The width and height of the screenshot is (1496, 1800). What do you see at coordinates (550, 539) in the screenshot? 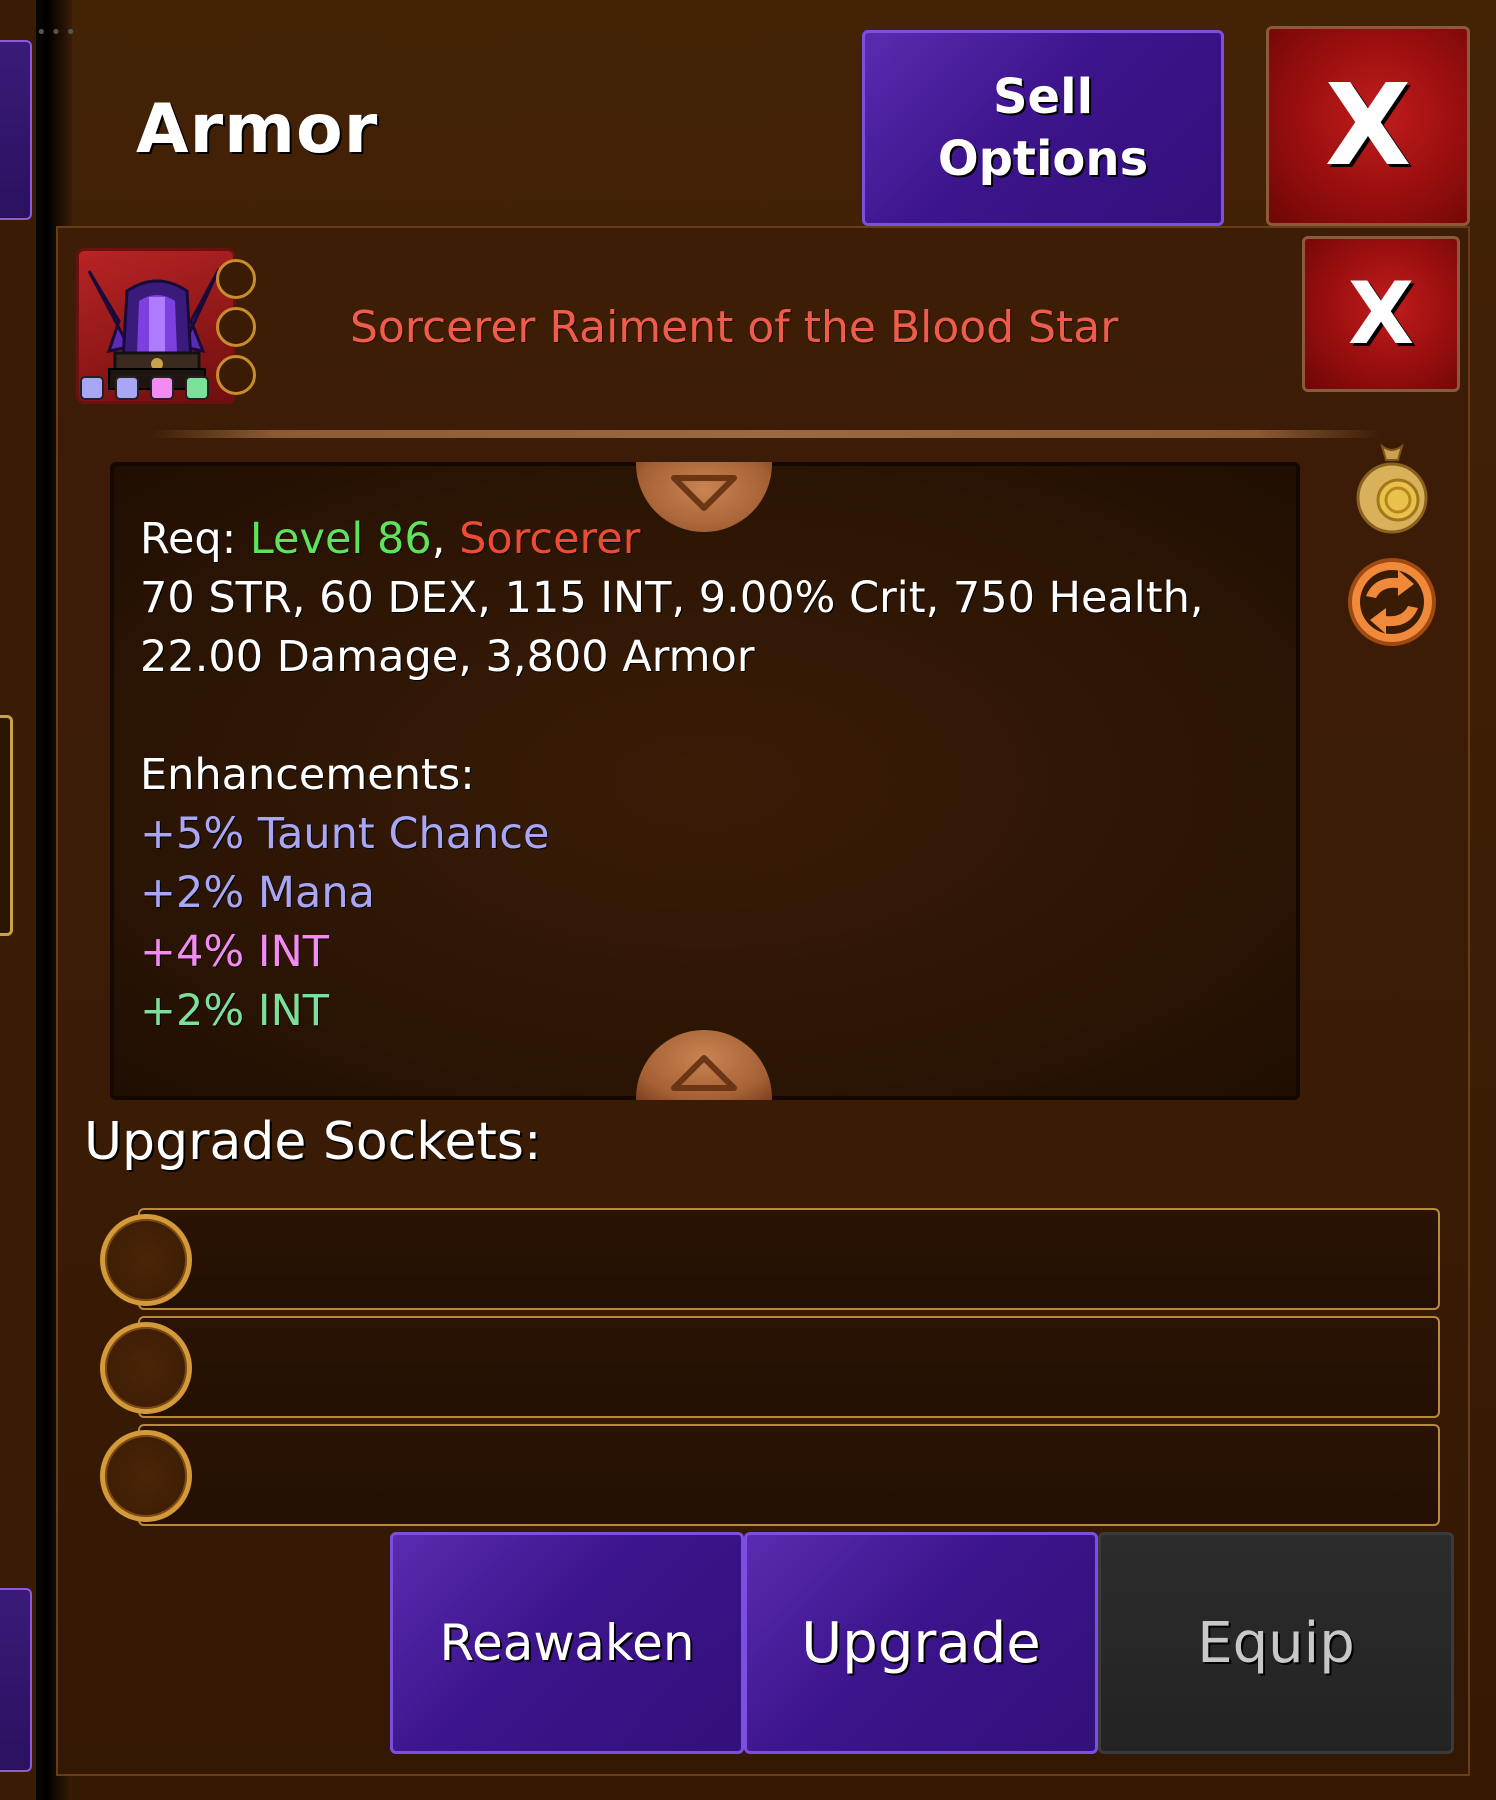
I see `req-class: Sorcerer` at bounding box center [550, 539].